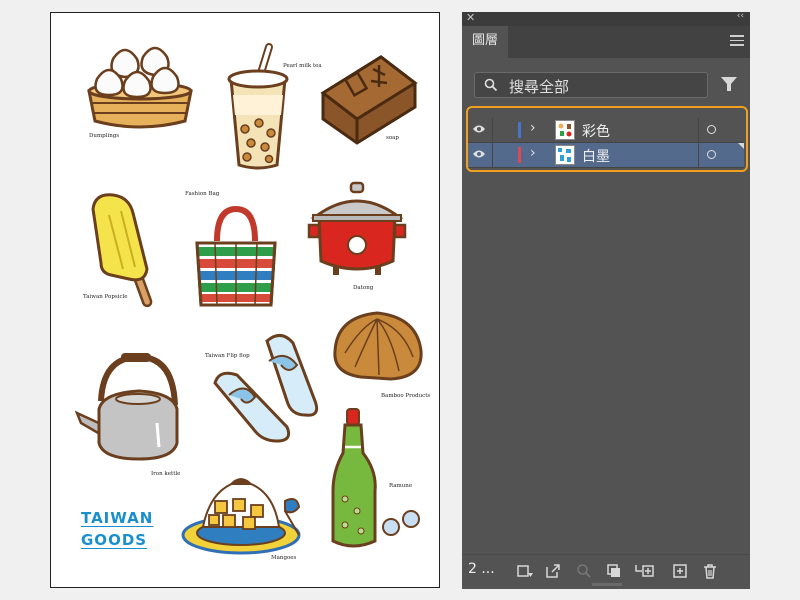 This screenshot has height=600, width=800. I want to click on label-fashion-bag: Fashion Bag, so click(202, 194).